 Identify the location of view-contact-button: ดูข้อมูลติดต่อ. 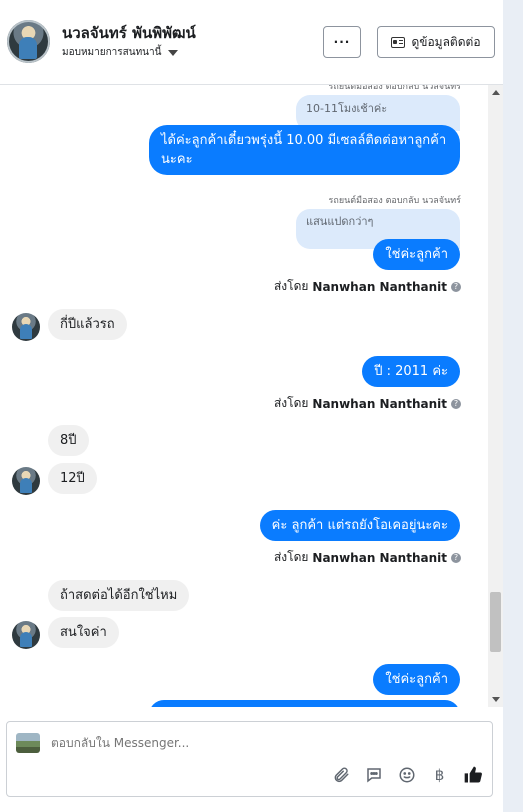
(436, 42).